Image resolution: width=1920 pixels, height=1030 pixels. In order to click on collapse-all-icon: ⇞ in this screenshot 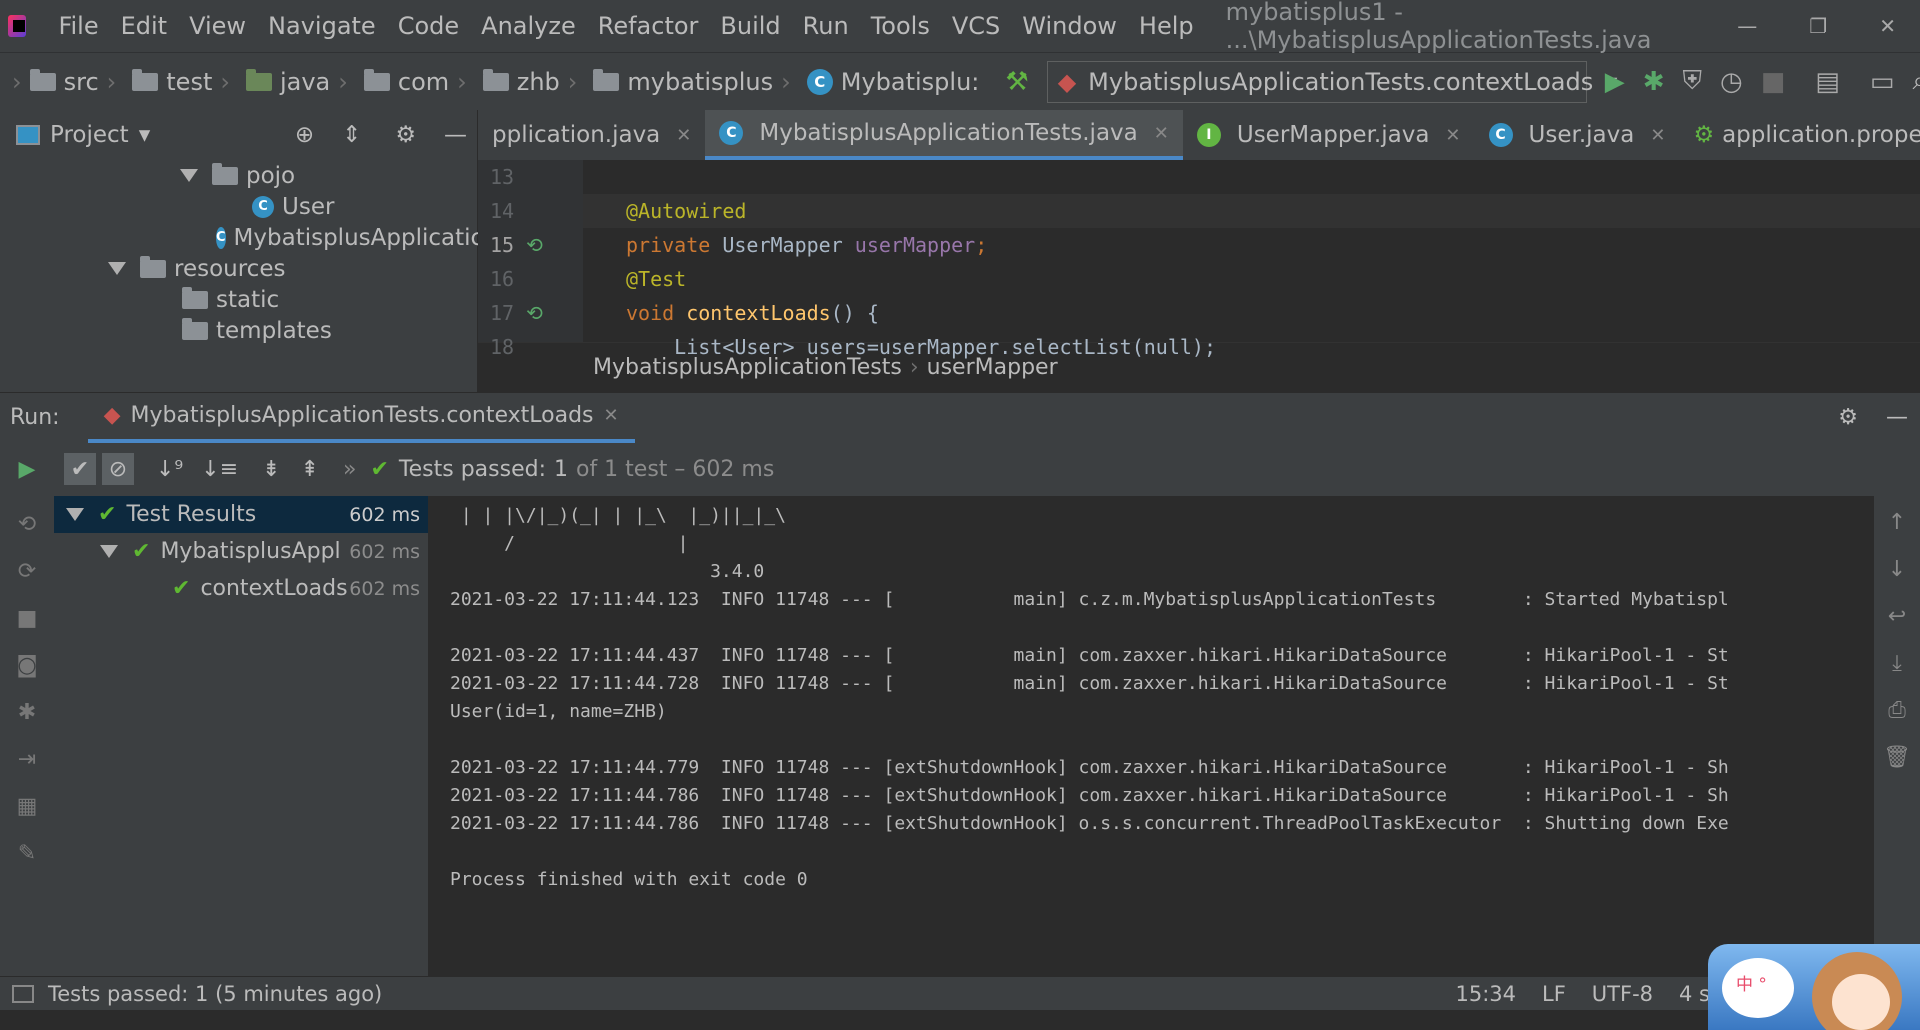, I will do `click(310, 469)`.